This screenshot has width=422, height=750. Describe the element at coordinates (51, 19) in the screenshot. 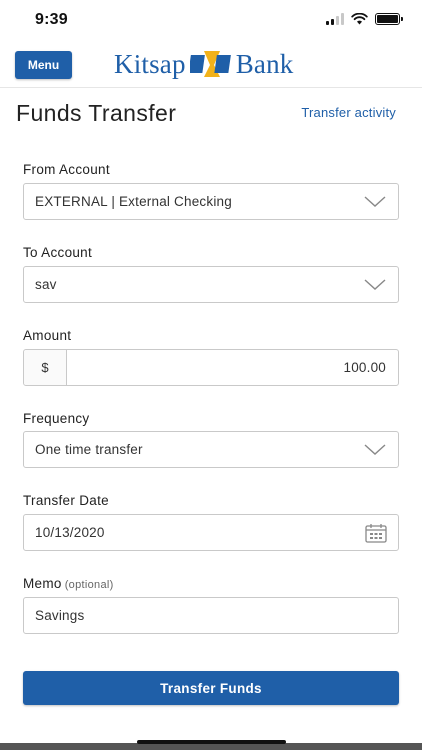

I see `status-time: 9:39` at that location.